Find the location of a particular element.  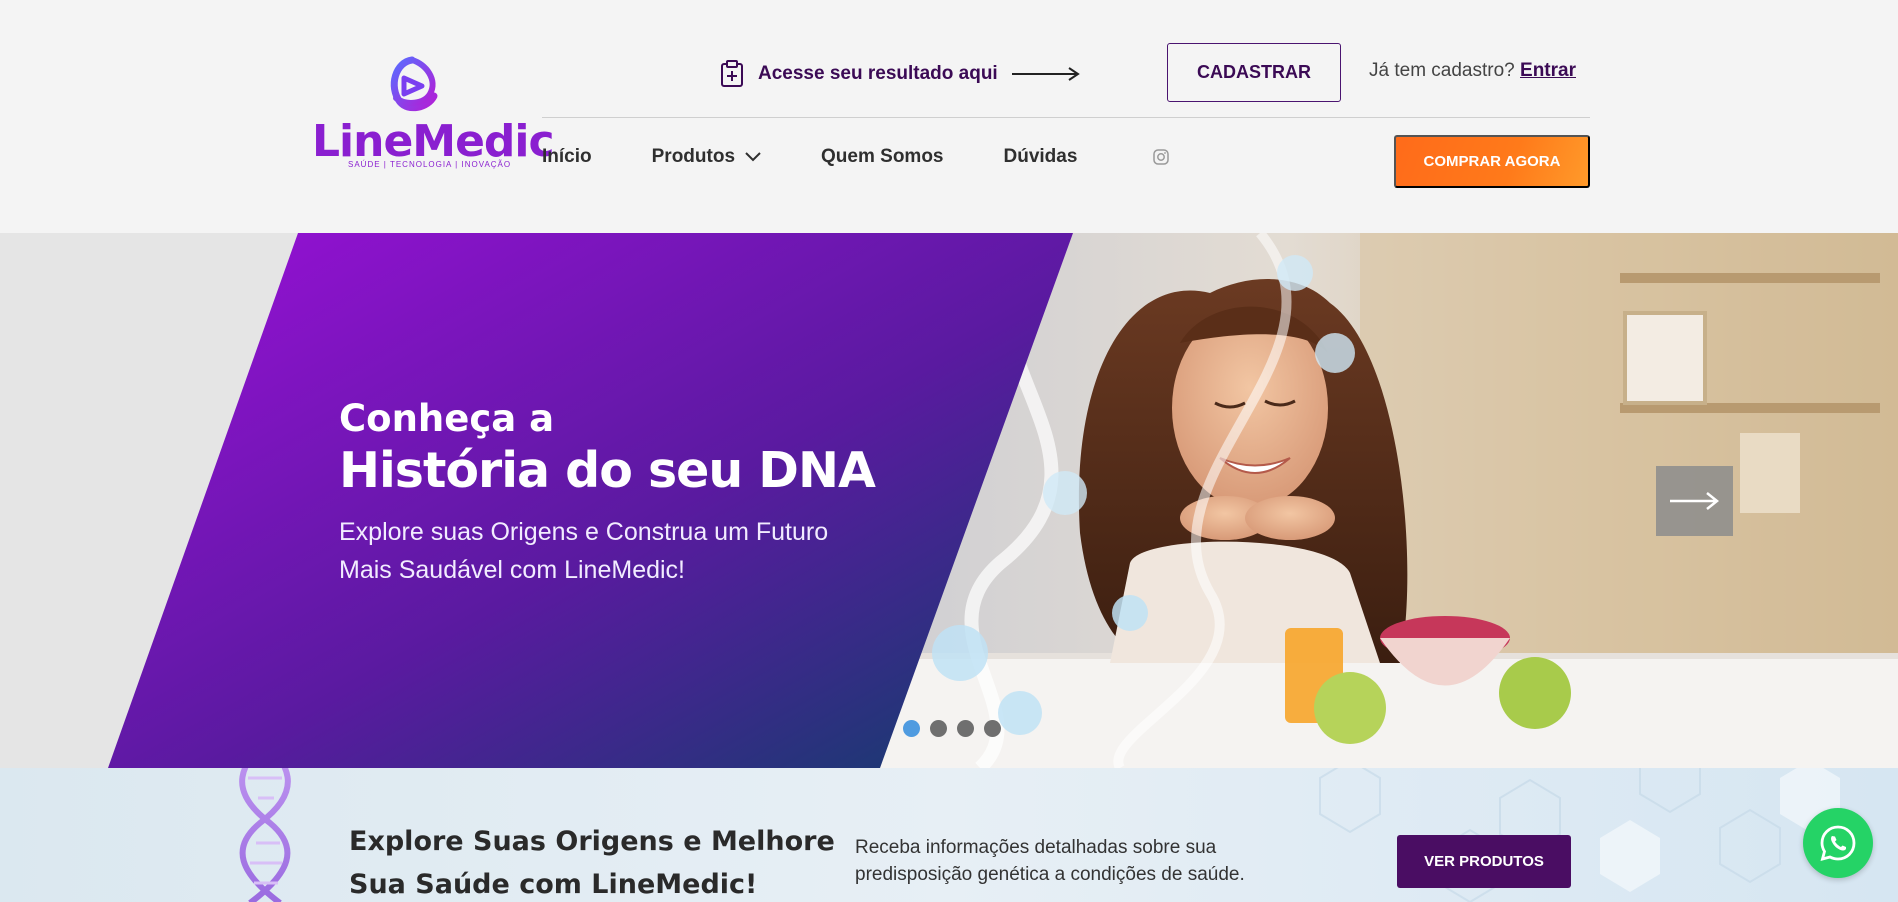

whatsapp-icon is located at coordinates (1838, 843).